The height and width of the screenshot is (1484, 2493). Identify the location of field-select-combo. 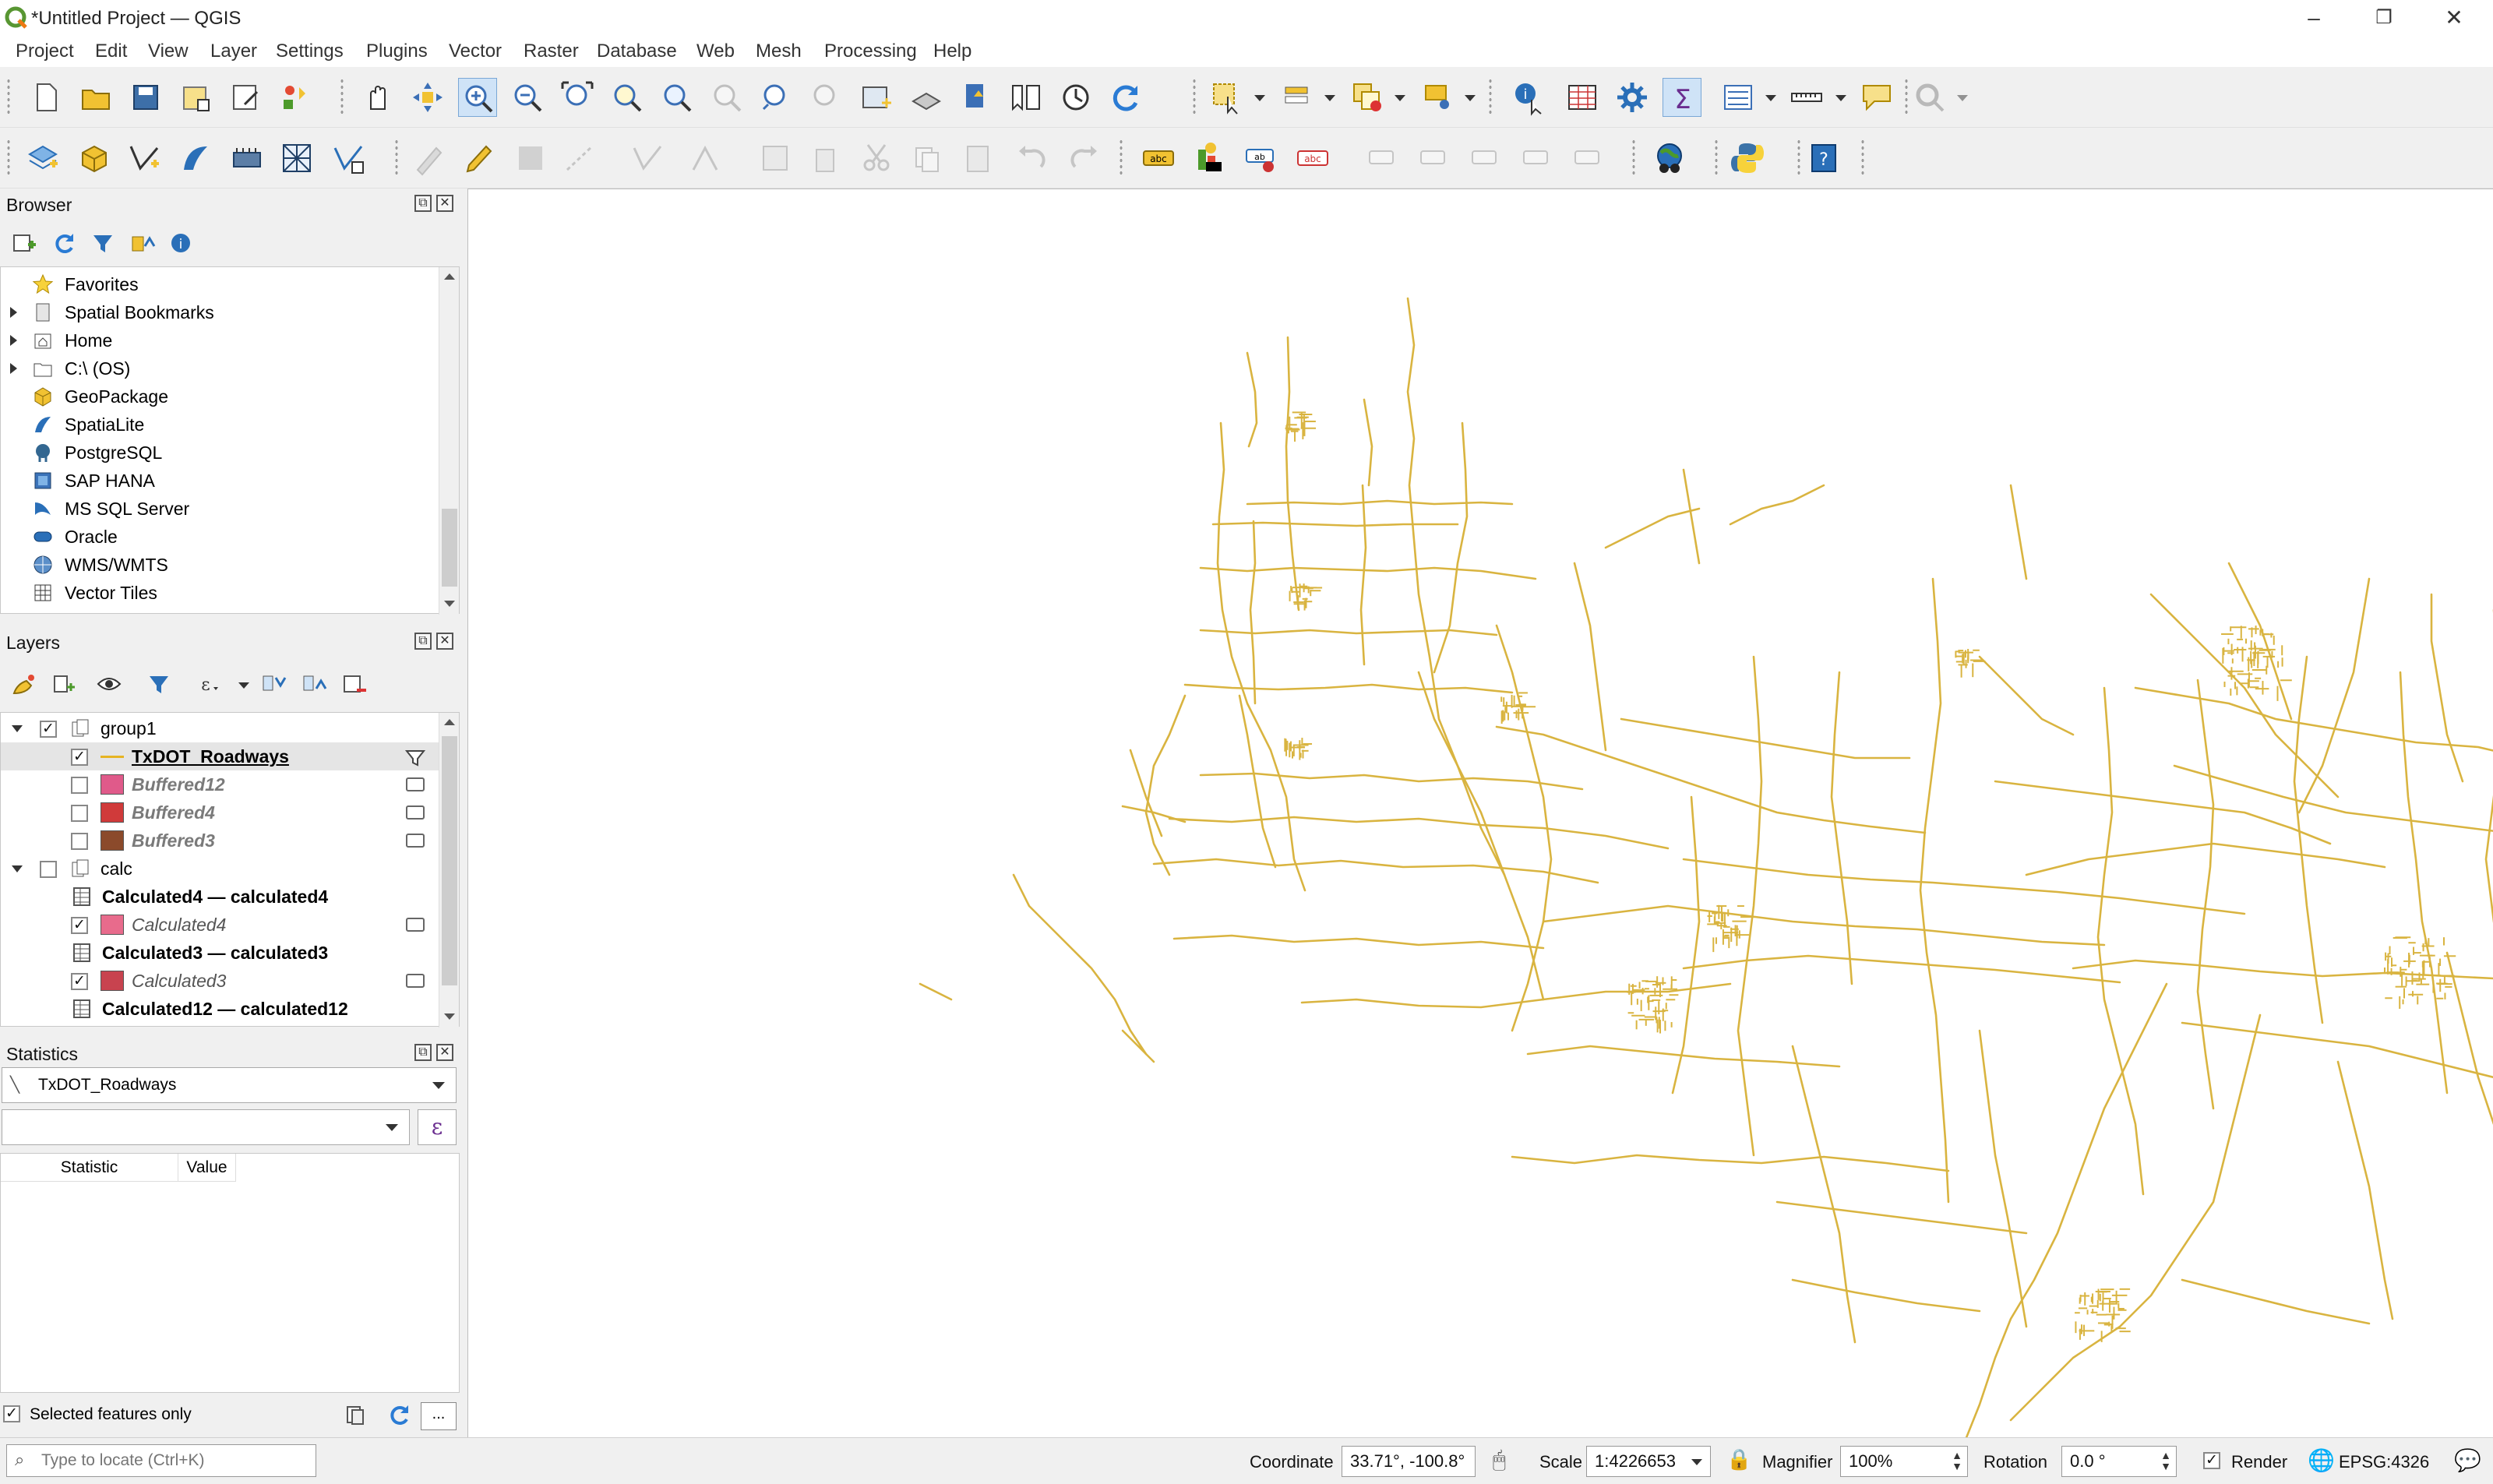
(206, 1127).